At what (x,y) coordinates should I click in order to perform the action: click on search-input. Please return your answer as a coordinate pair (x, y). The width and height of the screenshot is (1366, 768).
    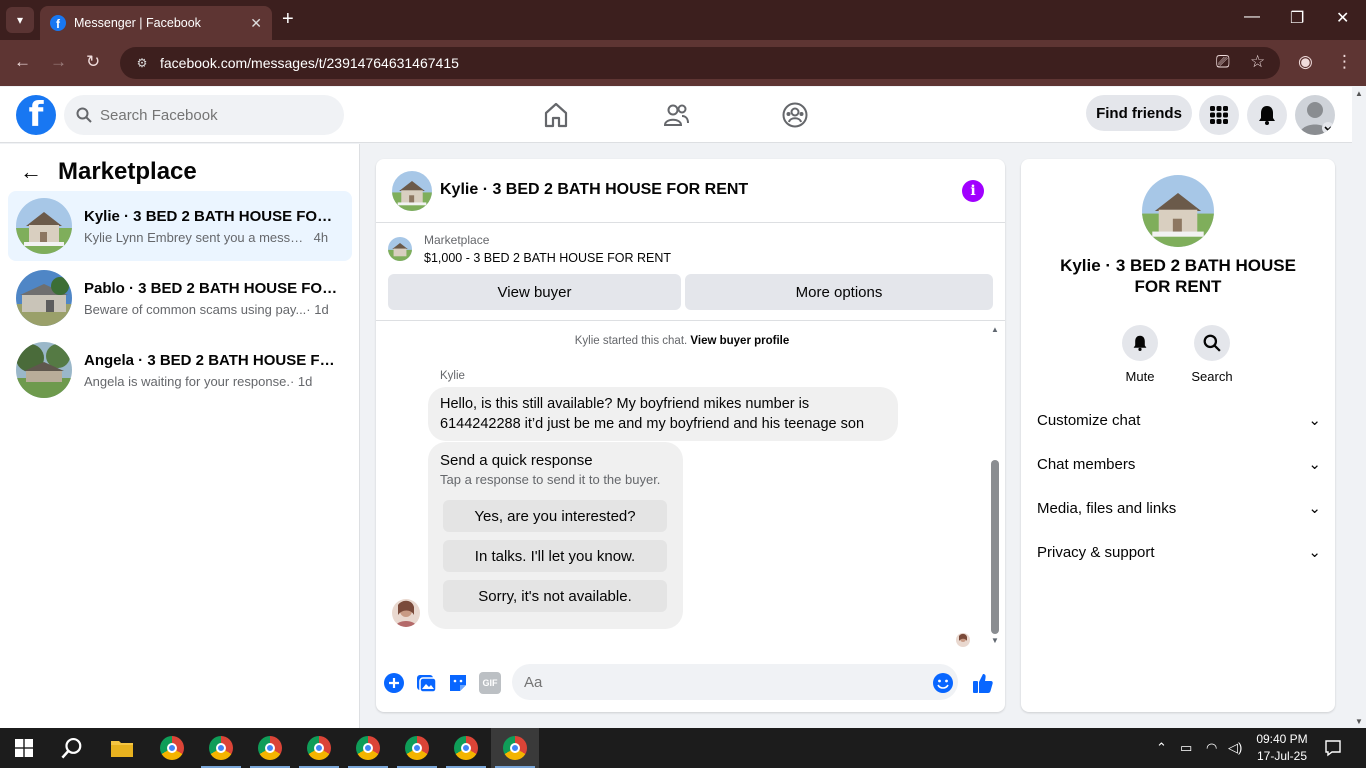
    Looking at the image, I should click on (210, 115).